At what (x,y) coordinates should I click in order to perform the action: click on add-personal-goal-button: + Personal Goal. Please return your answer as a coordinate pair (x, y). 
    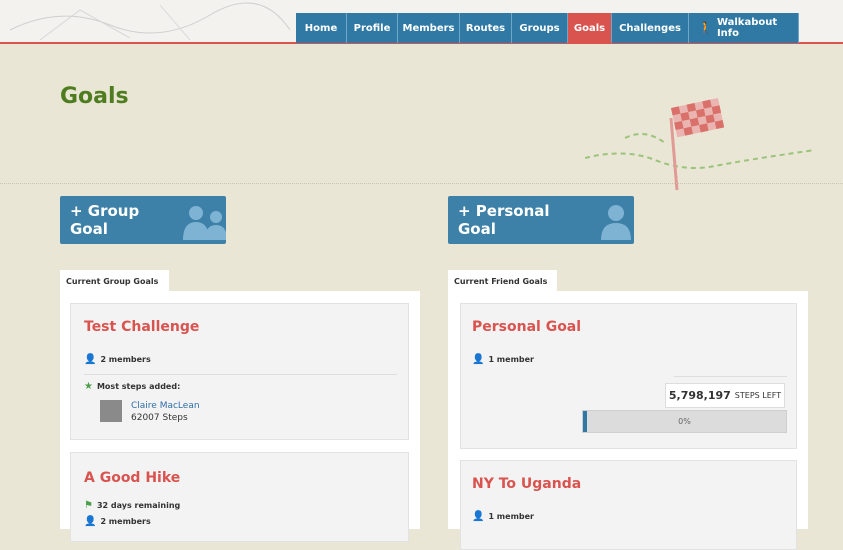
    Looking at the image, I should click on (541, 220).